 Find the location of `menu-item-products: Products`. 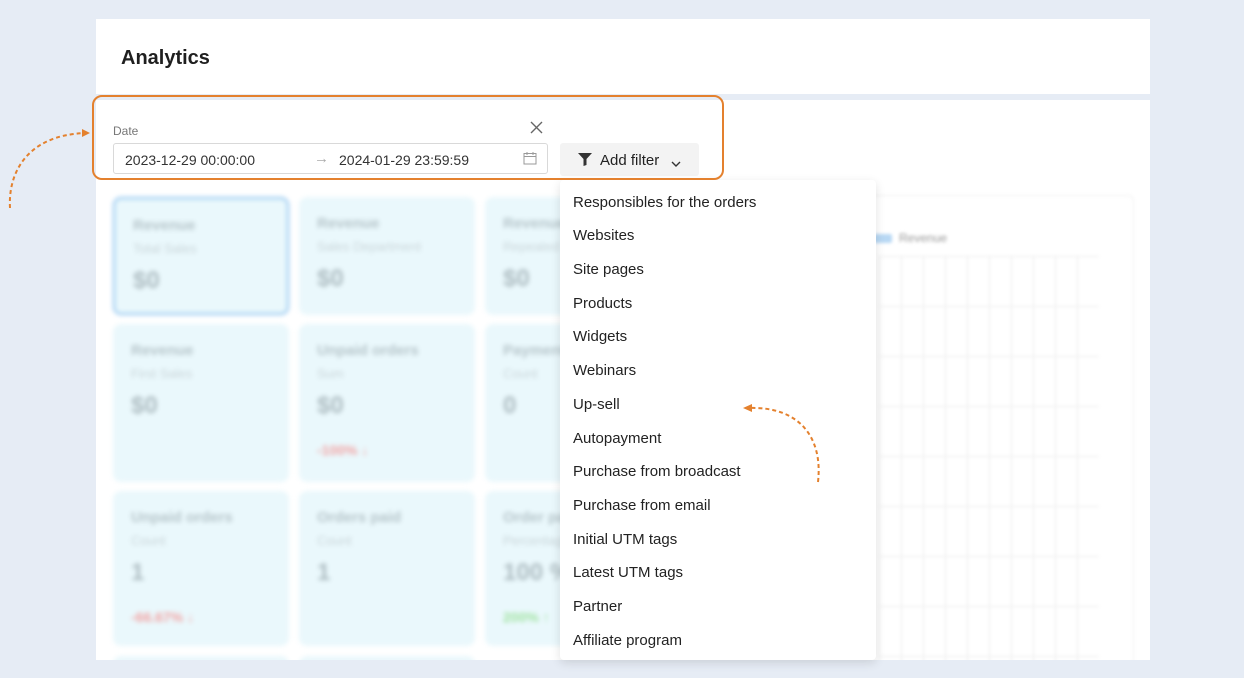

menu-item-products: Products is located at coordinates (602, 303).